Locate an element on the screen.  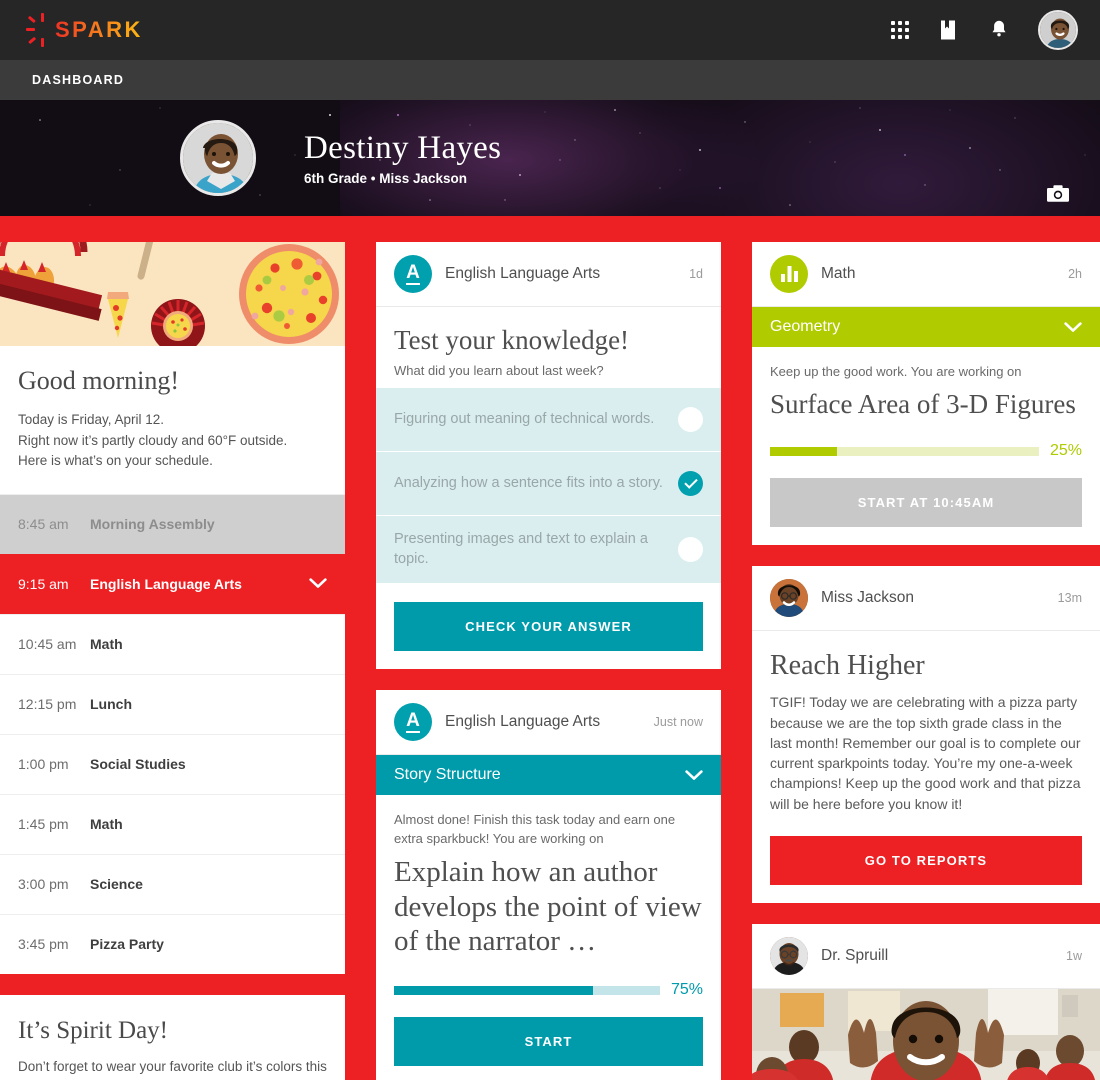
story-progress-track is located at coordinates (527, 990).